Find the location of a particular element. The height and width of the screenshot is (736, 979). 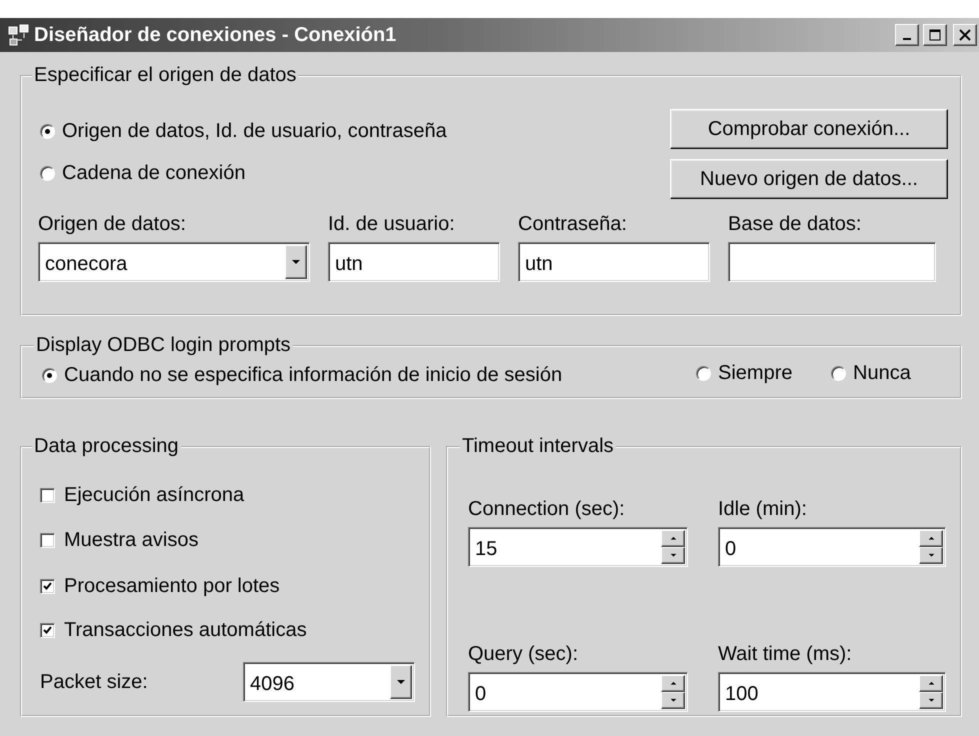

checkbox-option: Procesamiento por lotes is located at coordinates (160, 586).